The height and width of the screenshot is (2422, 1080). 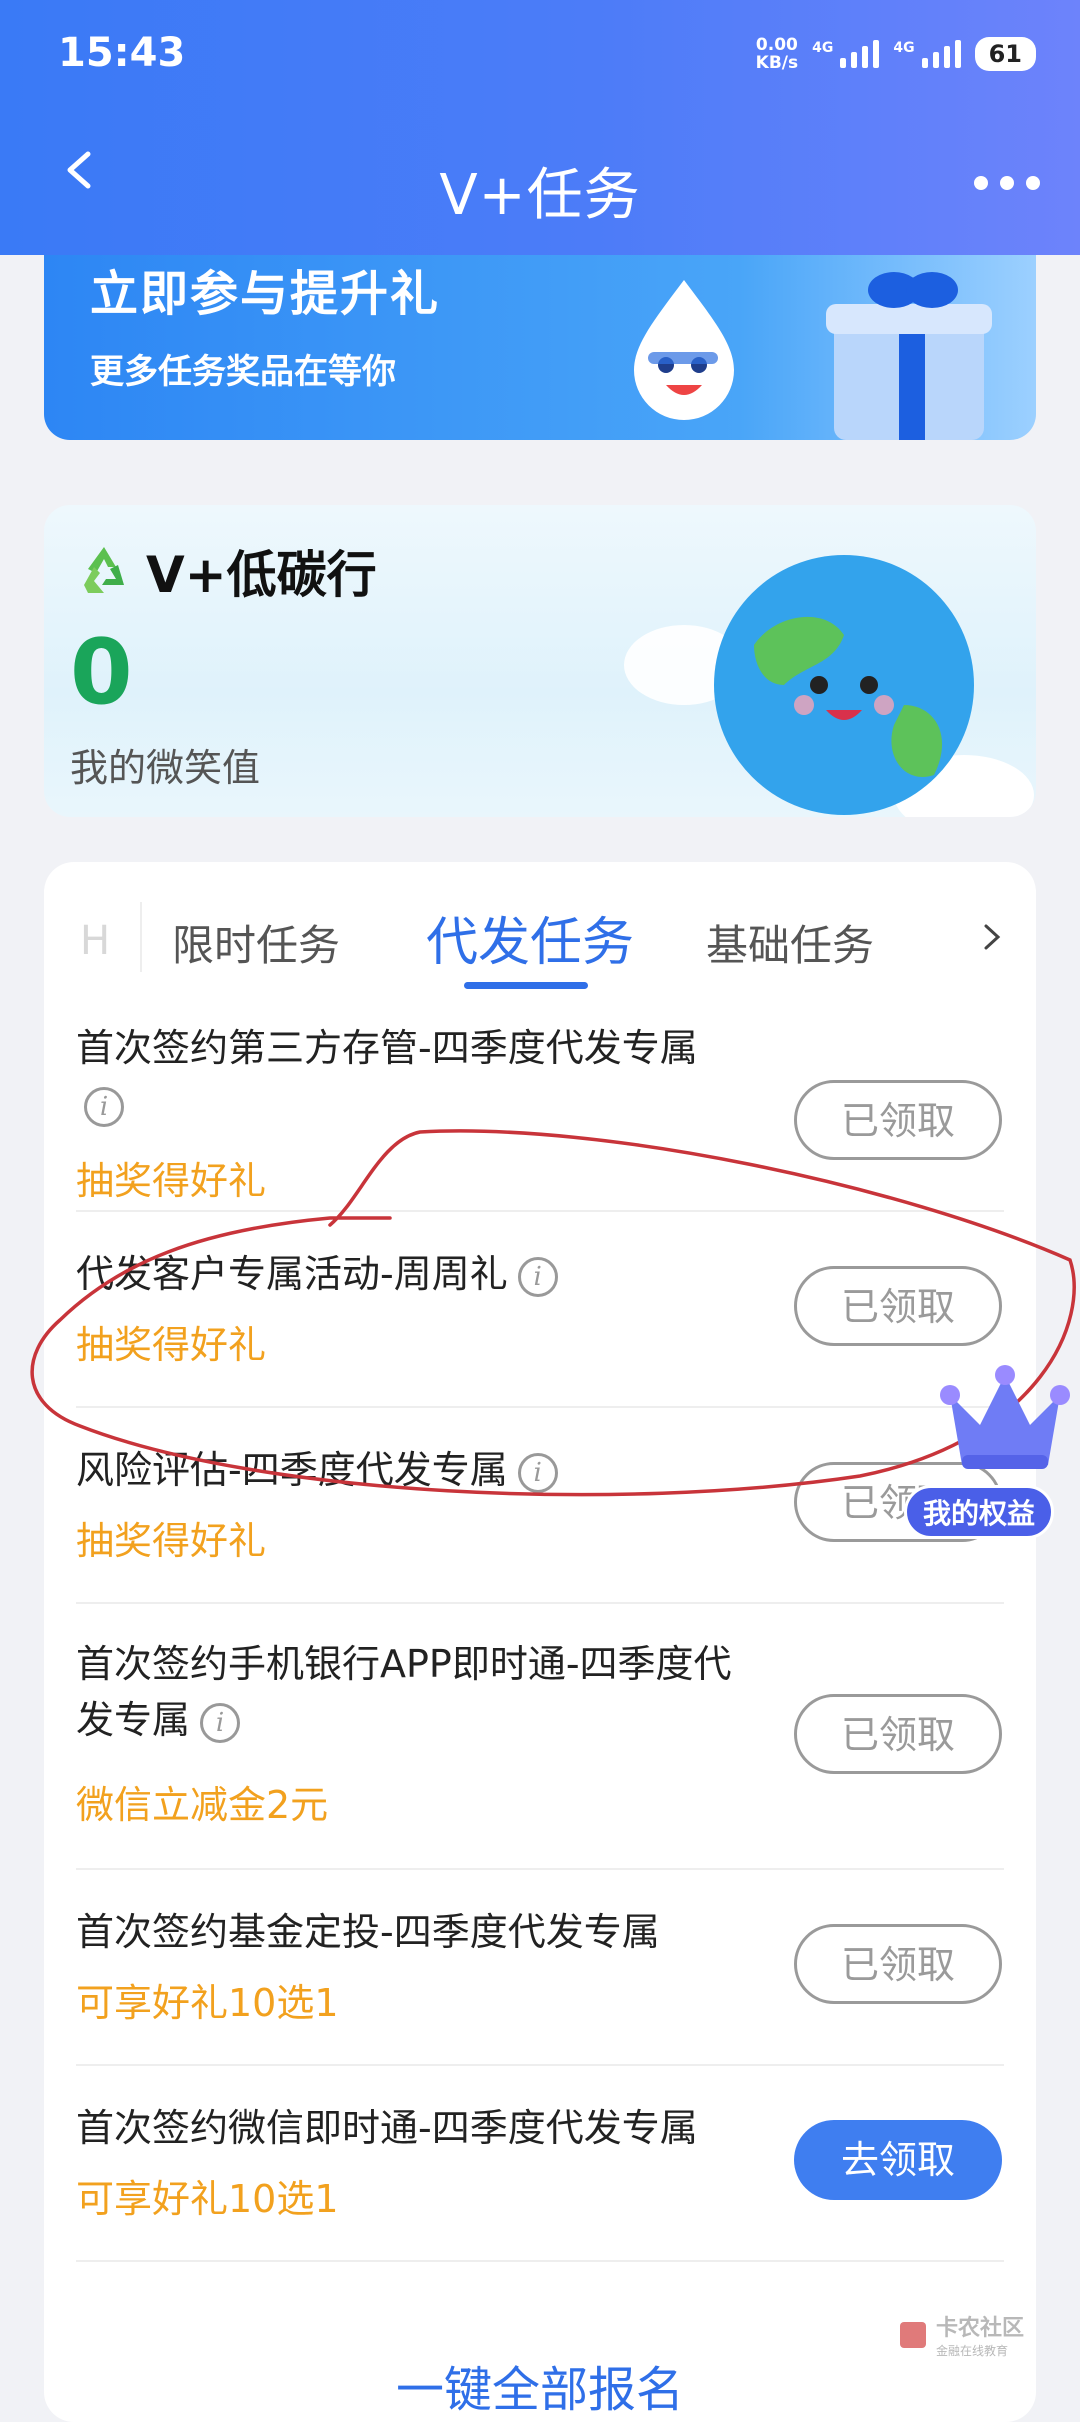 What do you see at coordinates (526, 985) in the screenshot?
I see `tab-underline` at bounding box center [526, 985].